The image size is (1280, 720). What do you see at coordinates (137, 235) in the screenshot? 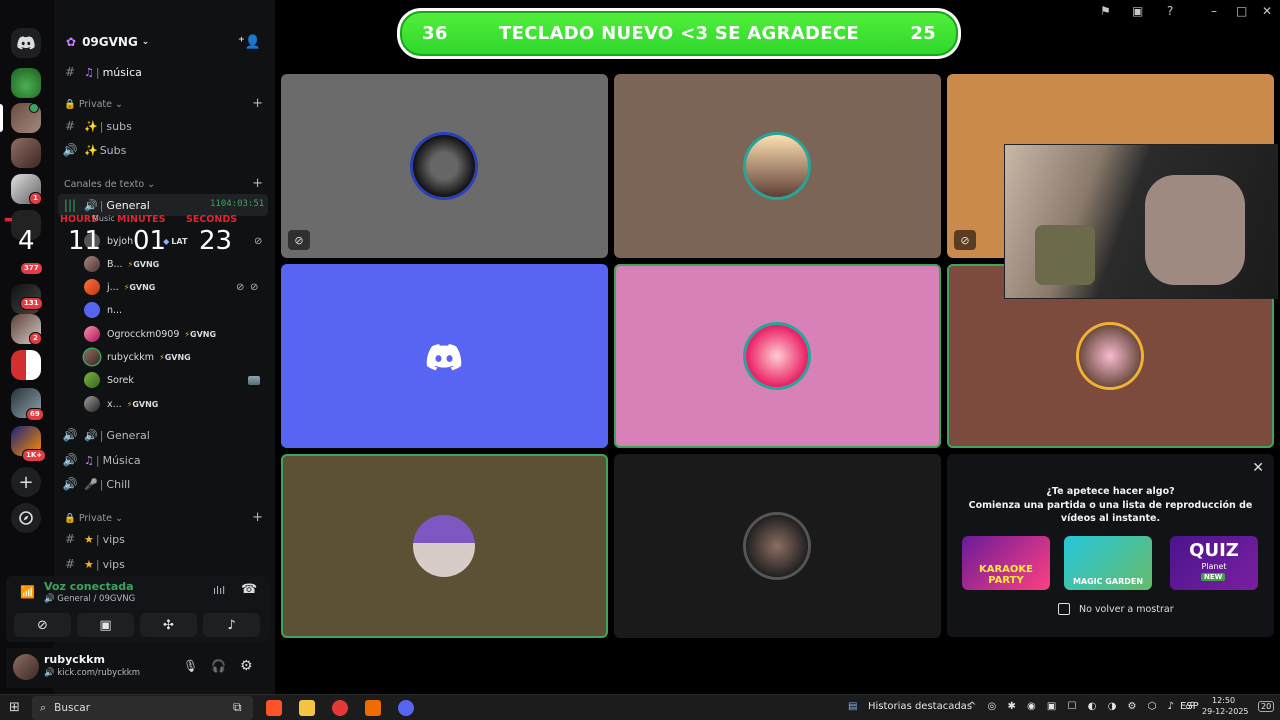
I see `countdown-overlay: ▬ HOURS Music MINUTES SECONDS 4 11 01 23` at bounding box center [137, 235].